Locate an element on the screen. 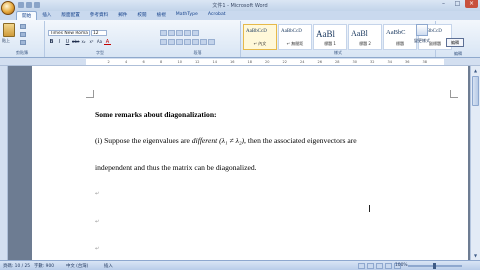 The width and height of the screenshot is (480, 270). minimize-button: – is located at coordinates (443, 4).